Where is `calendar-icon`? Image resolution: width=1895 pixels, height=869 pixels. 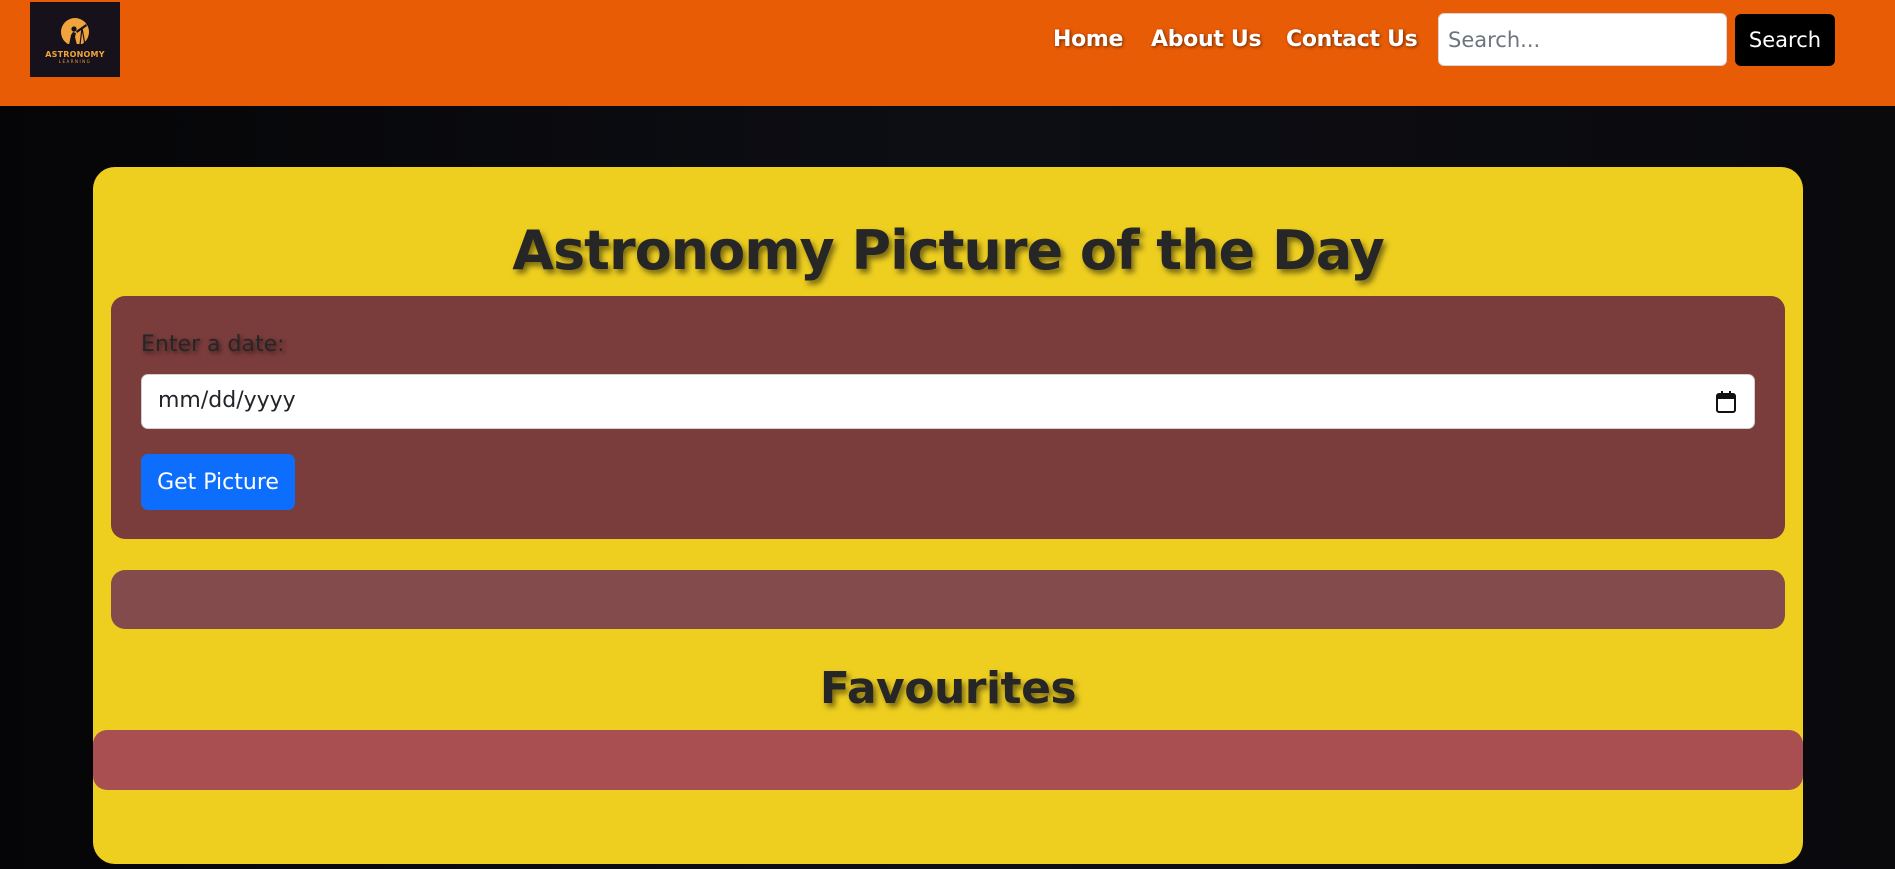 calendar-icon is located at coordinates (1726, 402).